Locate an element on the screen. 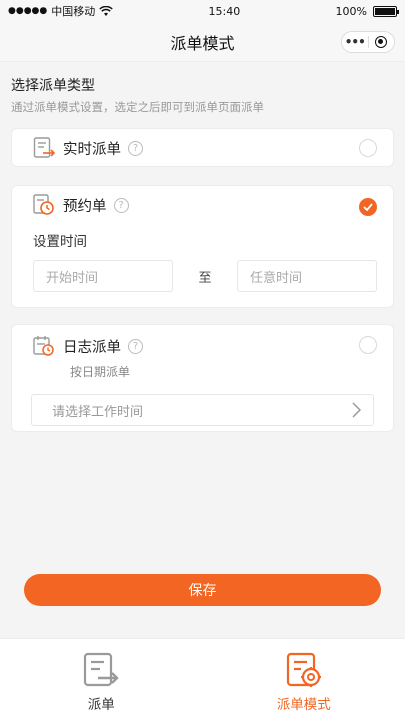 The width and height of the screenshot is (405, 720). daily-radio is located at coordinates (368, 345).